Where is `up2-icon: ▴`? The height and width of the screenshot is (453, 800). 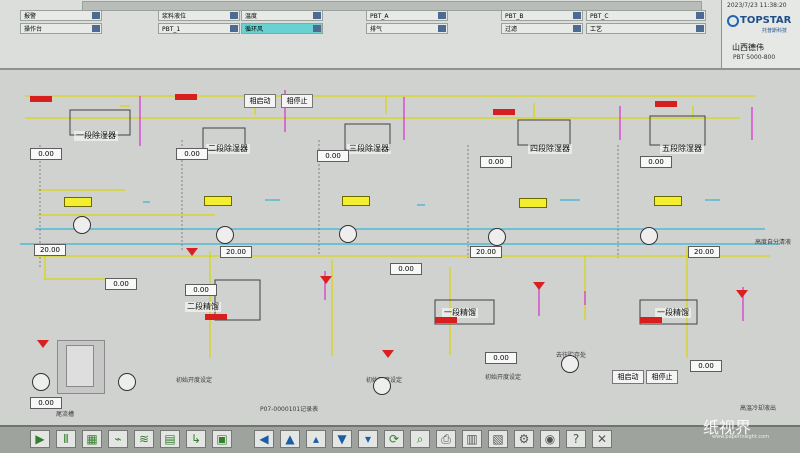 up2-icon: ▴ is located at coordinates (316, 439).